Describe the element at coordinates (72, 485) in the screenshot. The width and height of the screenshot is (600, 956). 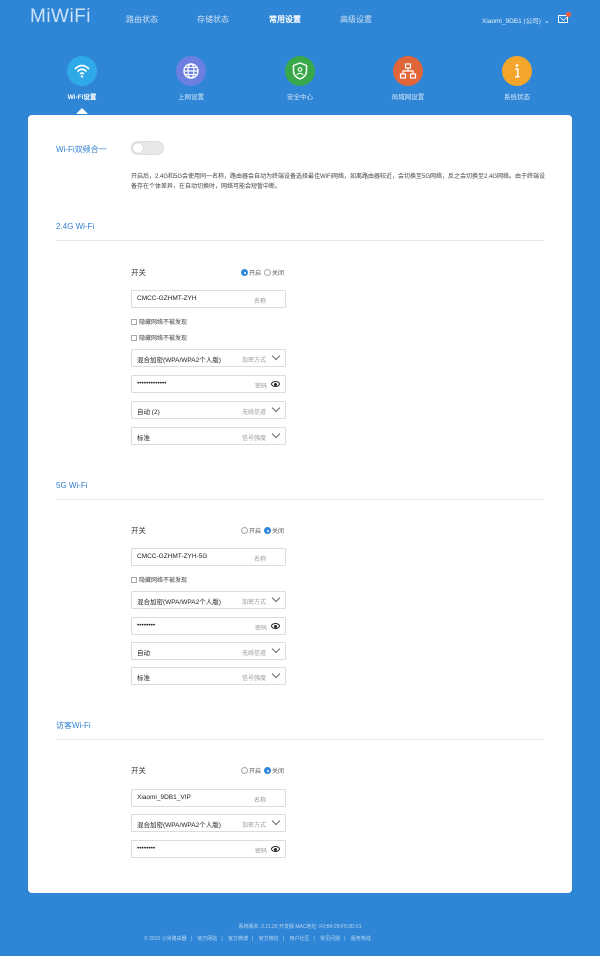
I see `section-title-5g: 5G Wi-Fi` at that location.